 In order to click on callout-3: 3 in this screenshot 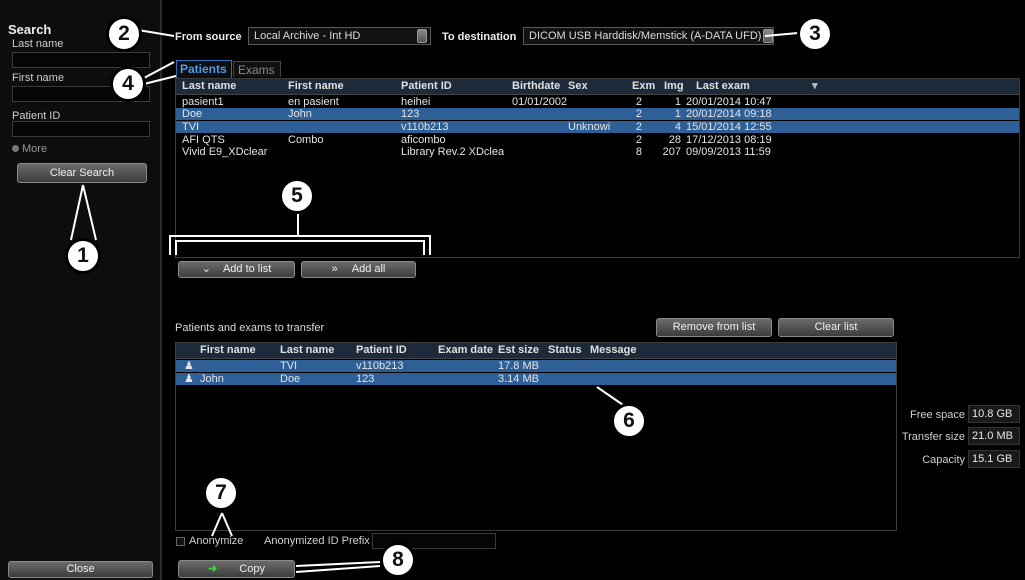, I will do `click(815, 34)`.